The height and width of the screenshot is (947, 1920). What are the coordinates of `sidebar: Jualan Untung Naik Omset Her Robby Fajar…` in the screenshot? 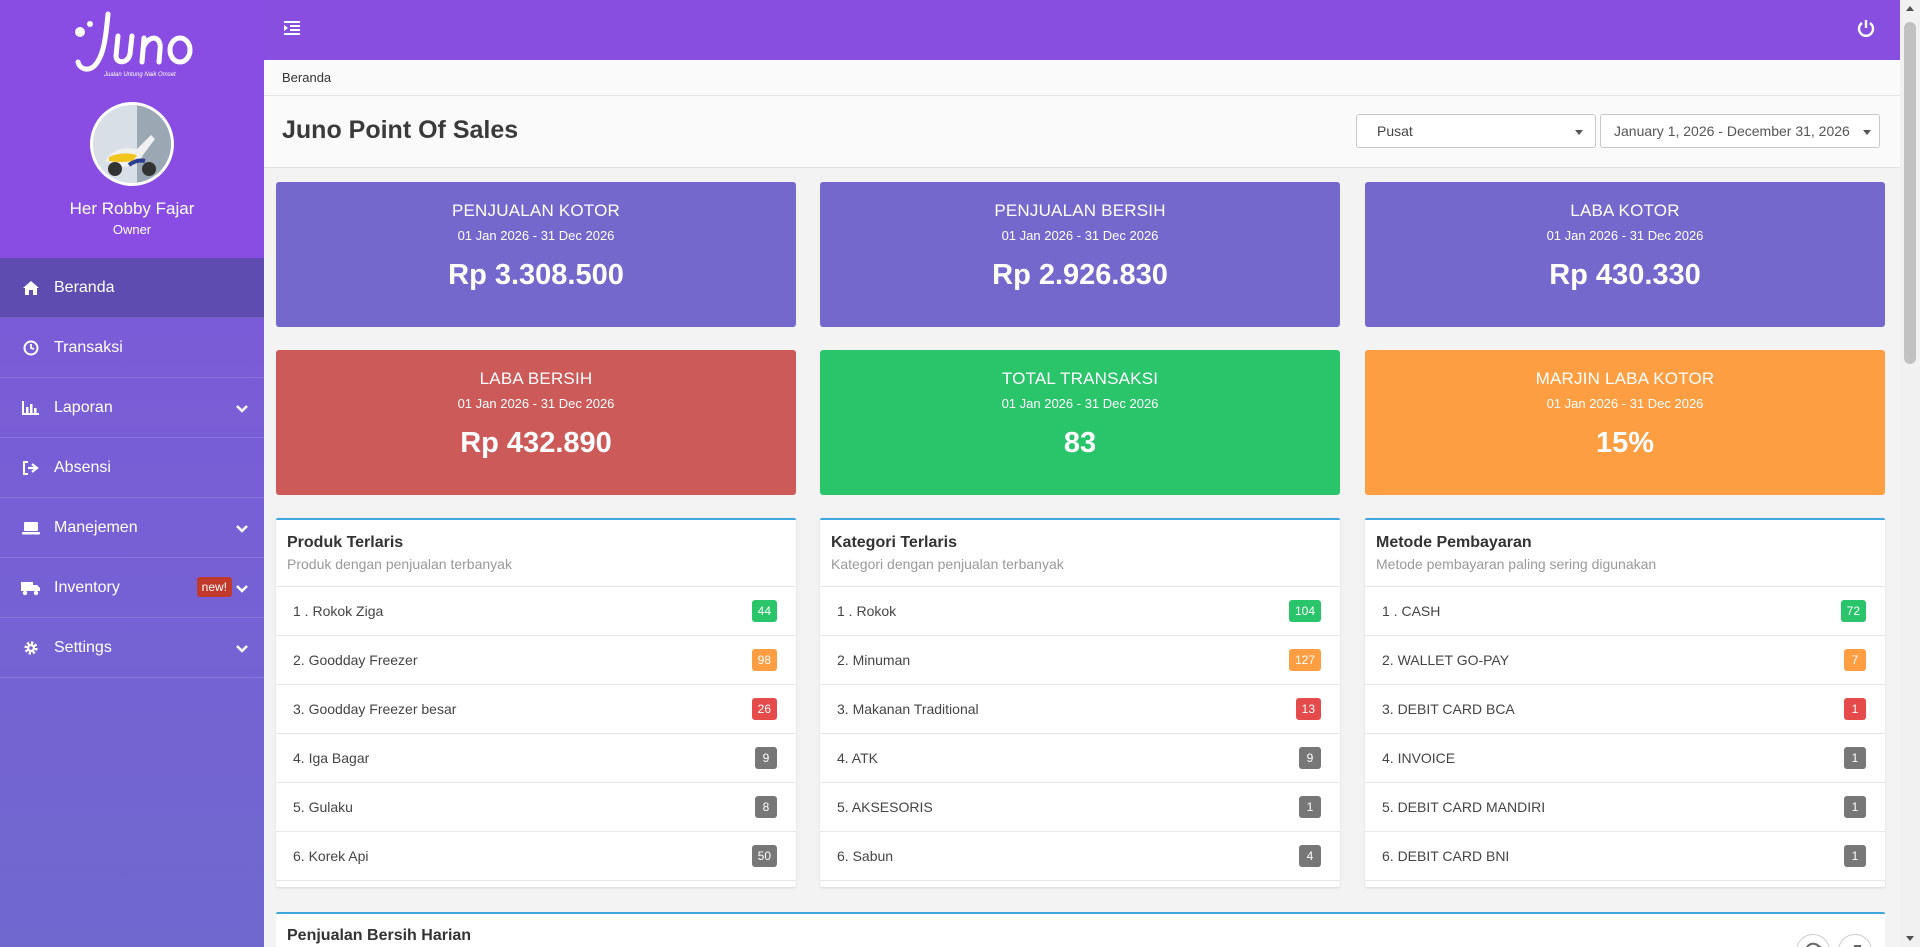 It's located at (132, 473).